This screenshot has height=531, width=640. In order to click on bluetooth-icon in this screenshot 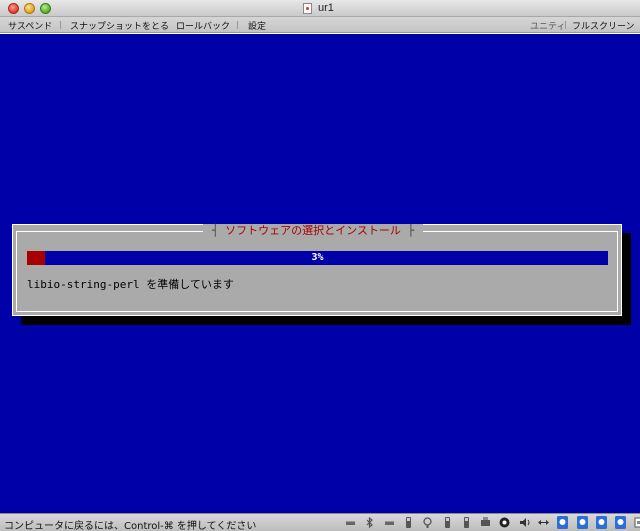, I will do `click(369, 522)`.